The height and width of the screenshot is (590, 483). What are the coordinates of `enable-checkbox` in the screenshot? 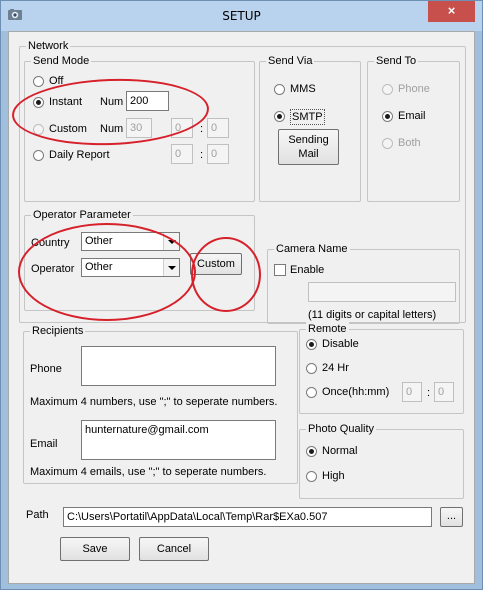 It's located at (280, 270).